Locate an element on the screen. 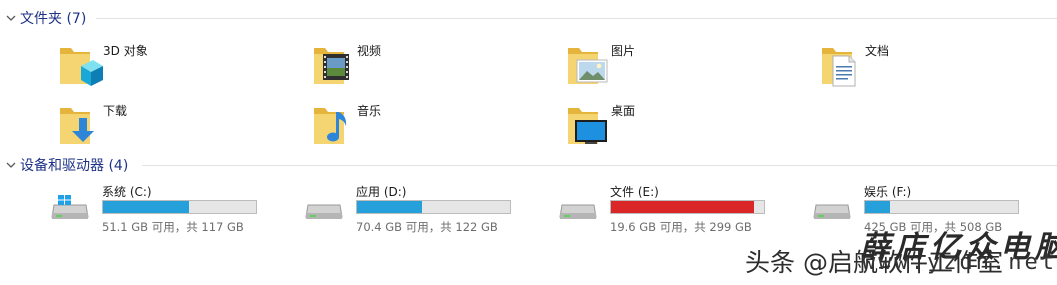 This screenshot has width=1057, height=285. group-header-drives: 设备和驱动器 (4) is located at coordinates (528, 165).